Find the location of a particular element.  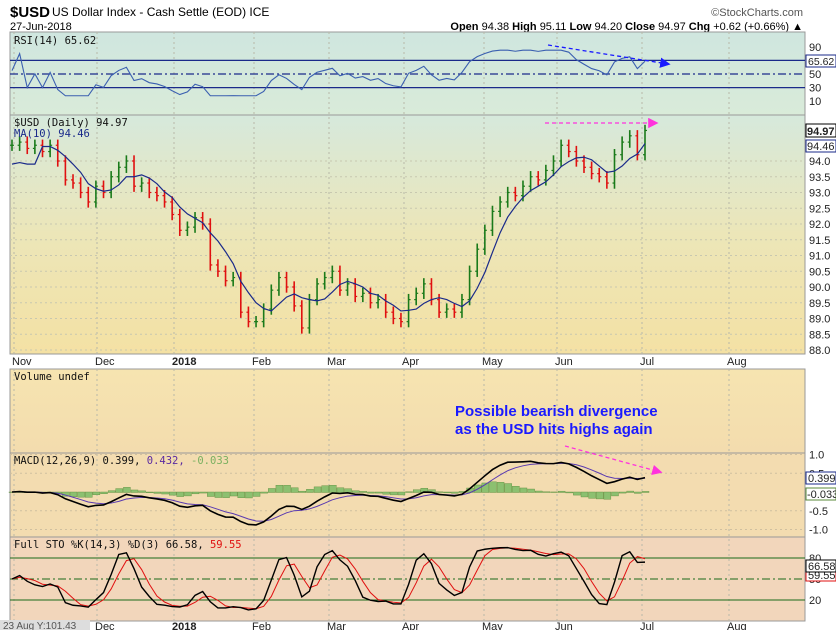

svg-text: -0.033 is located at coordinates (821, 495).